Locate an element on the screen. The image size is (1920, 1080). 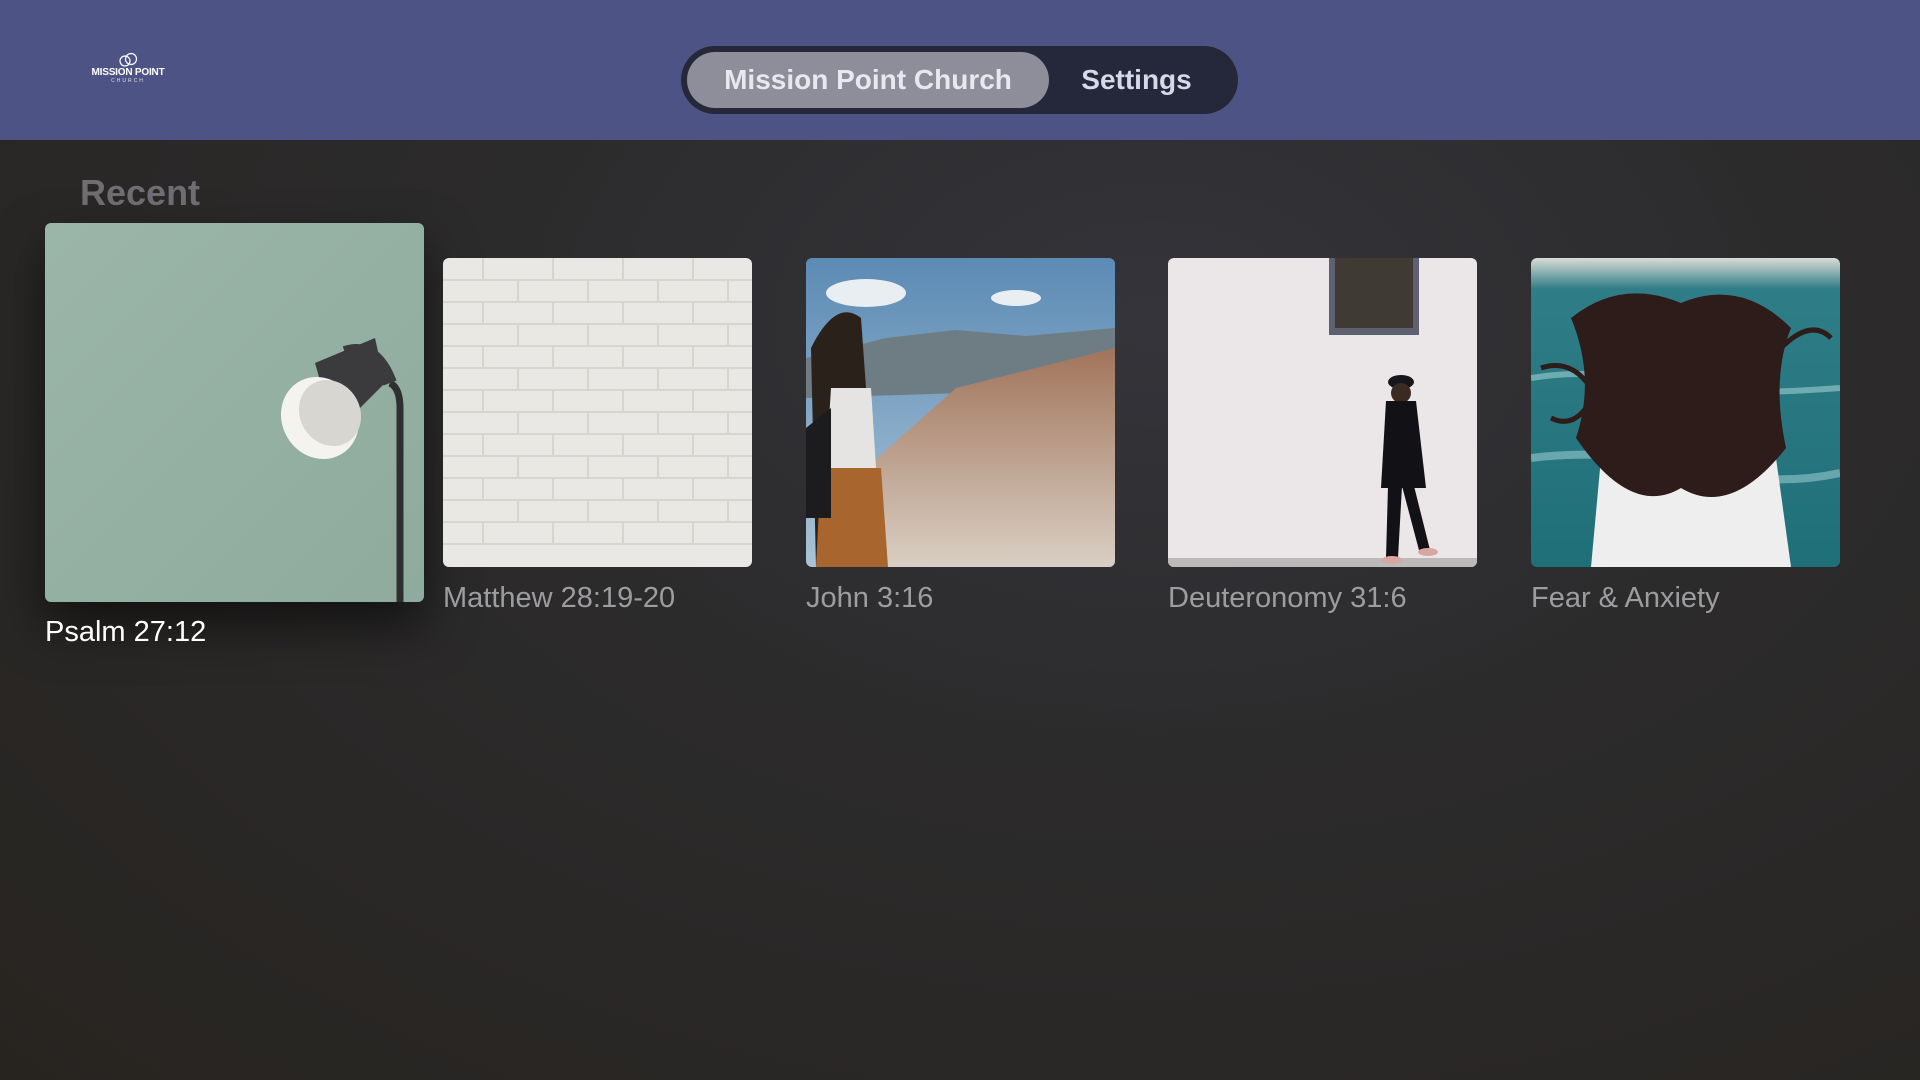
logo-name: MISSION POINT is located at coordinates (128, 72).